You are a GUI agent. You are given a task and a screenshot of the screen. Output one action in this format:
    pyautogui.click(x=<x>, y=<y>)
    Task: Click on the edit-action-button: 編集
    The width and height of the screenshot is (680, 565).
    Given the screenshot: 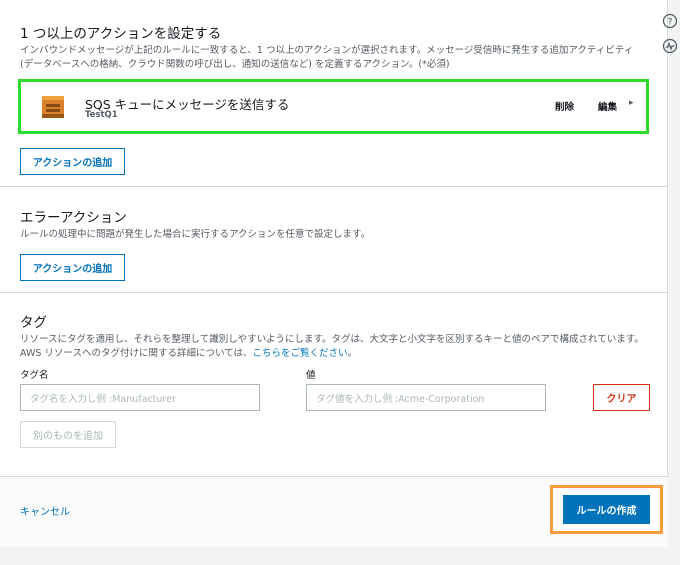 What is the action you would take?
    pyautogui.click(x=607, y=106)
    